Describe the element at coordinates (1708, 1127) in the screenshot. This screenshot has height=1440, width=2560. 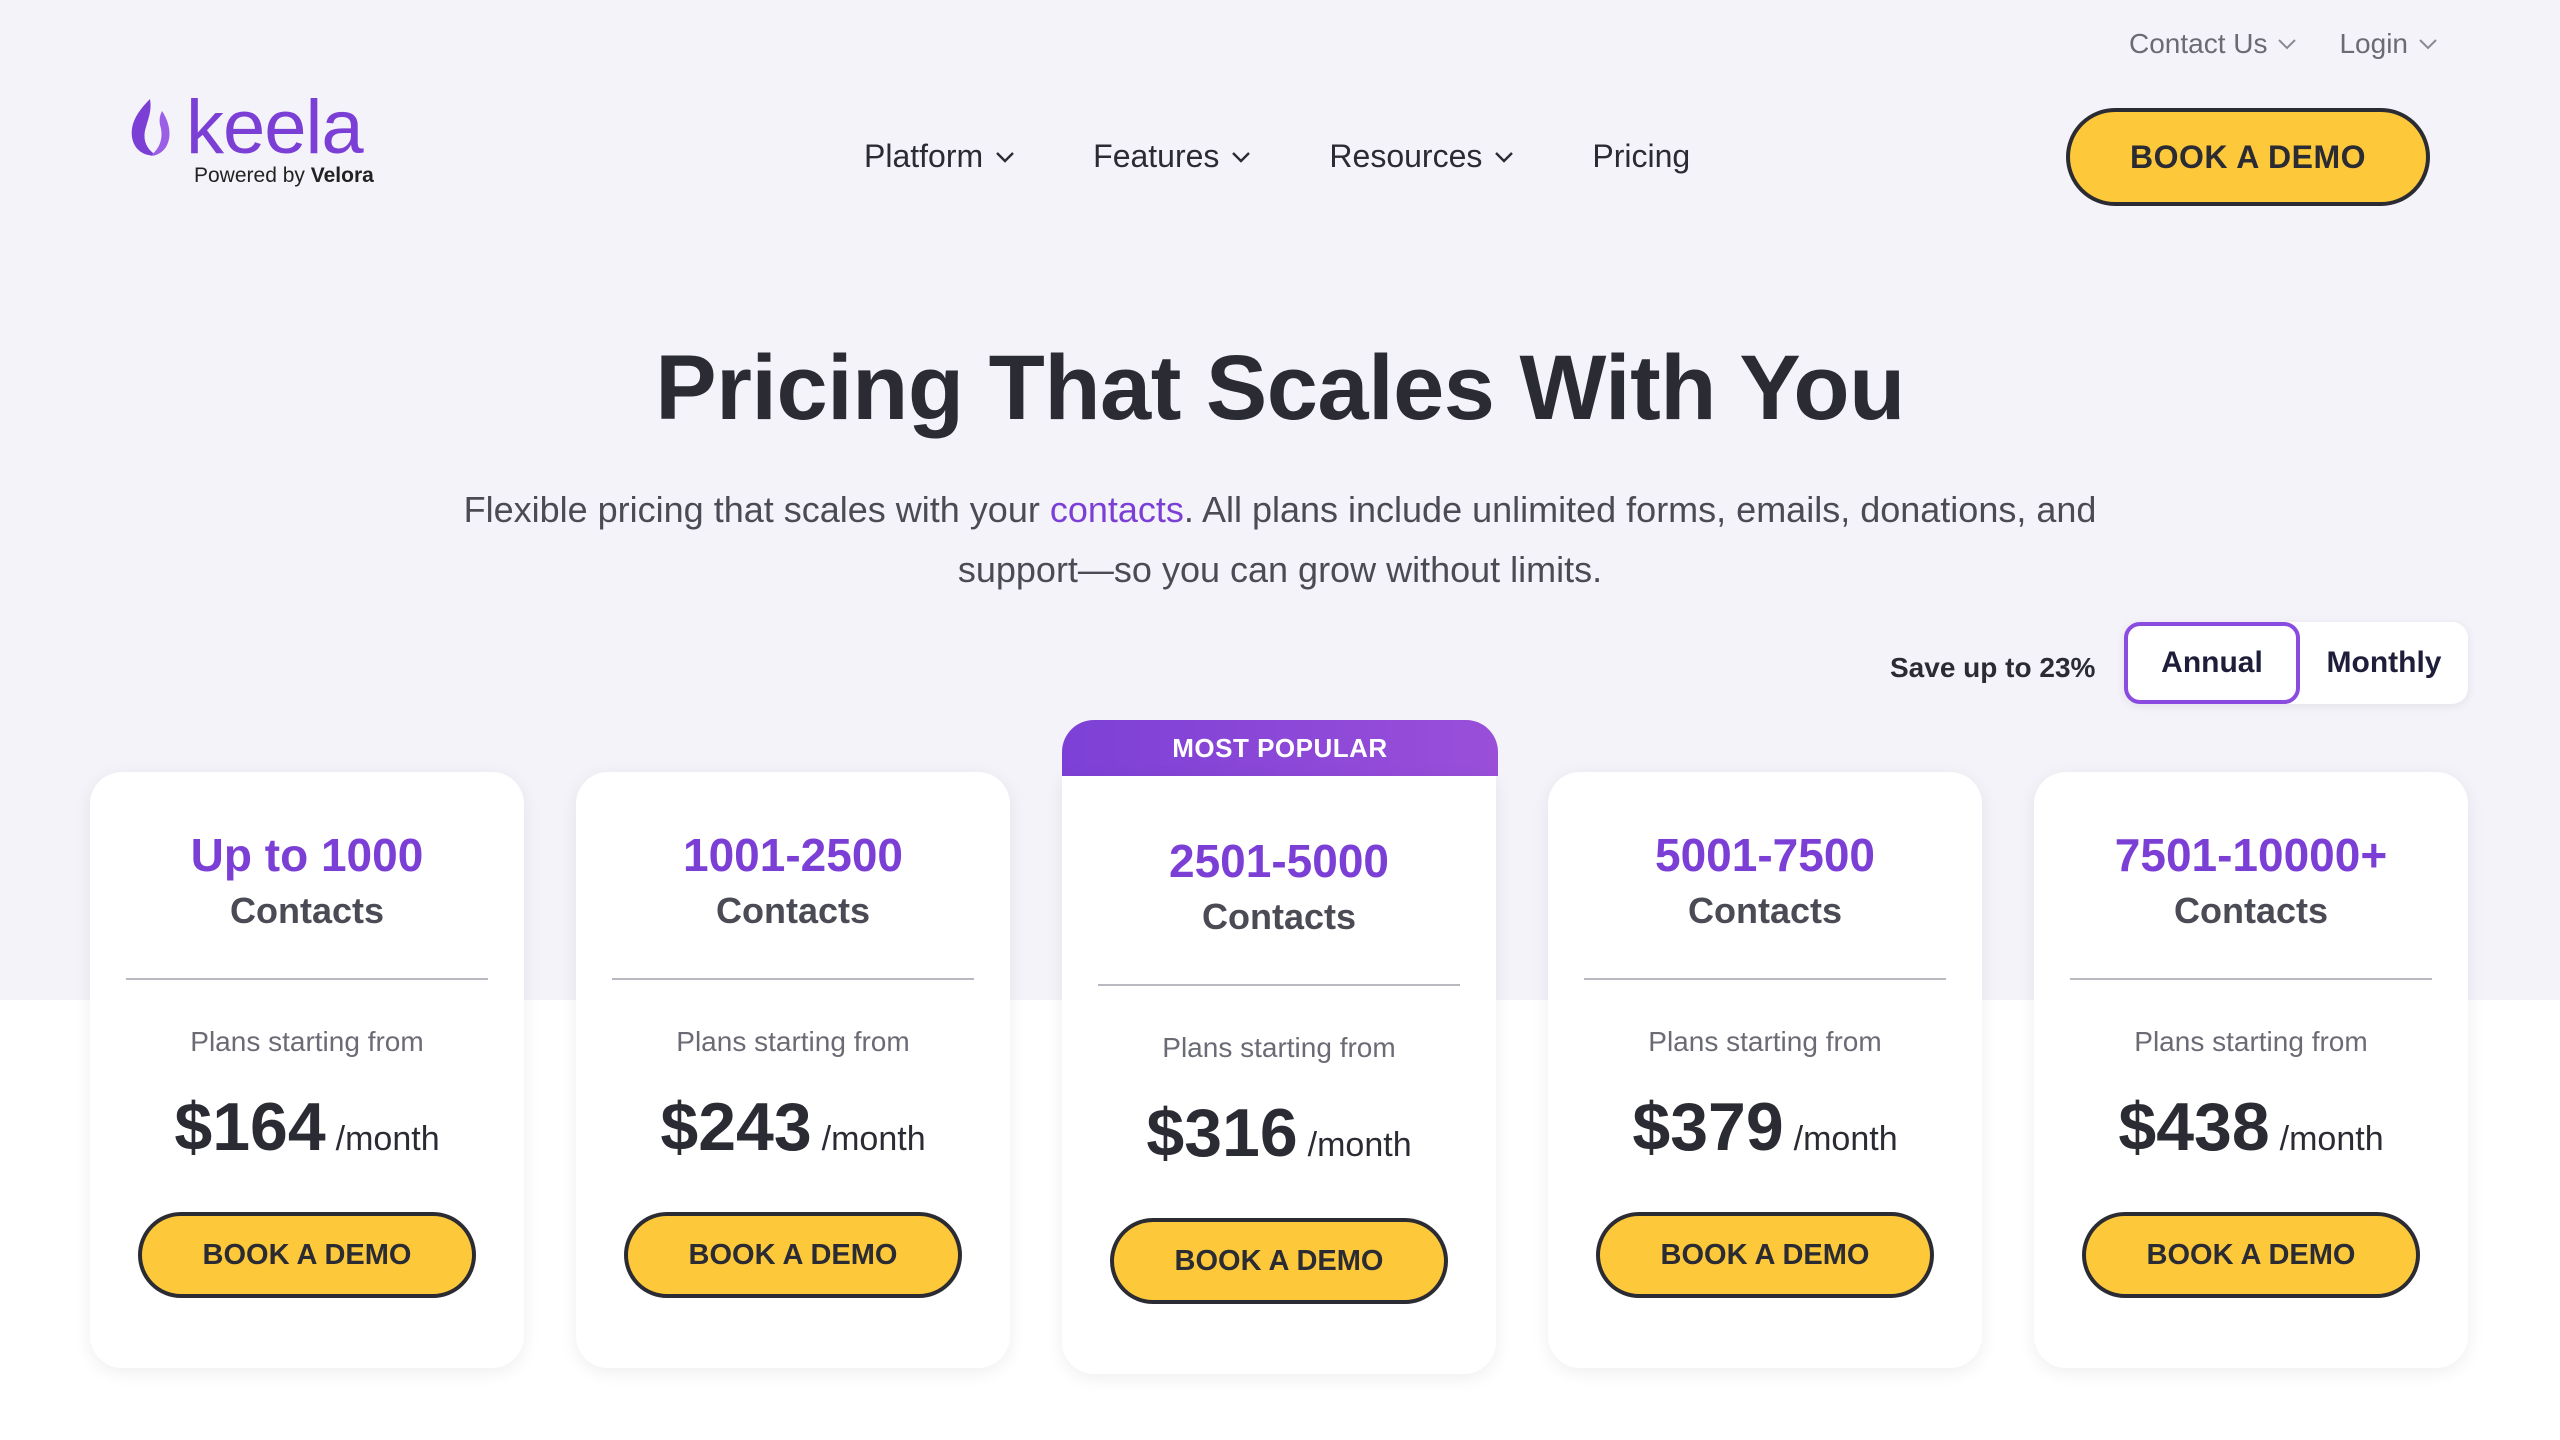
I see `plan-price: $379` at that location.